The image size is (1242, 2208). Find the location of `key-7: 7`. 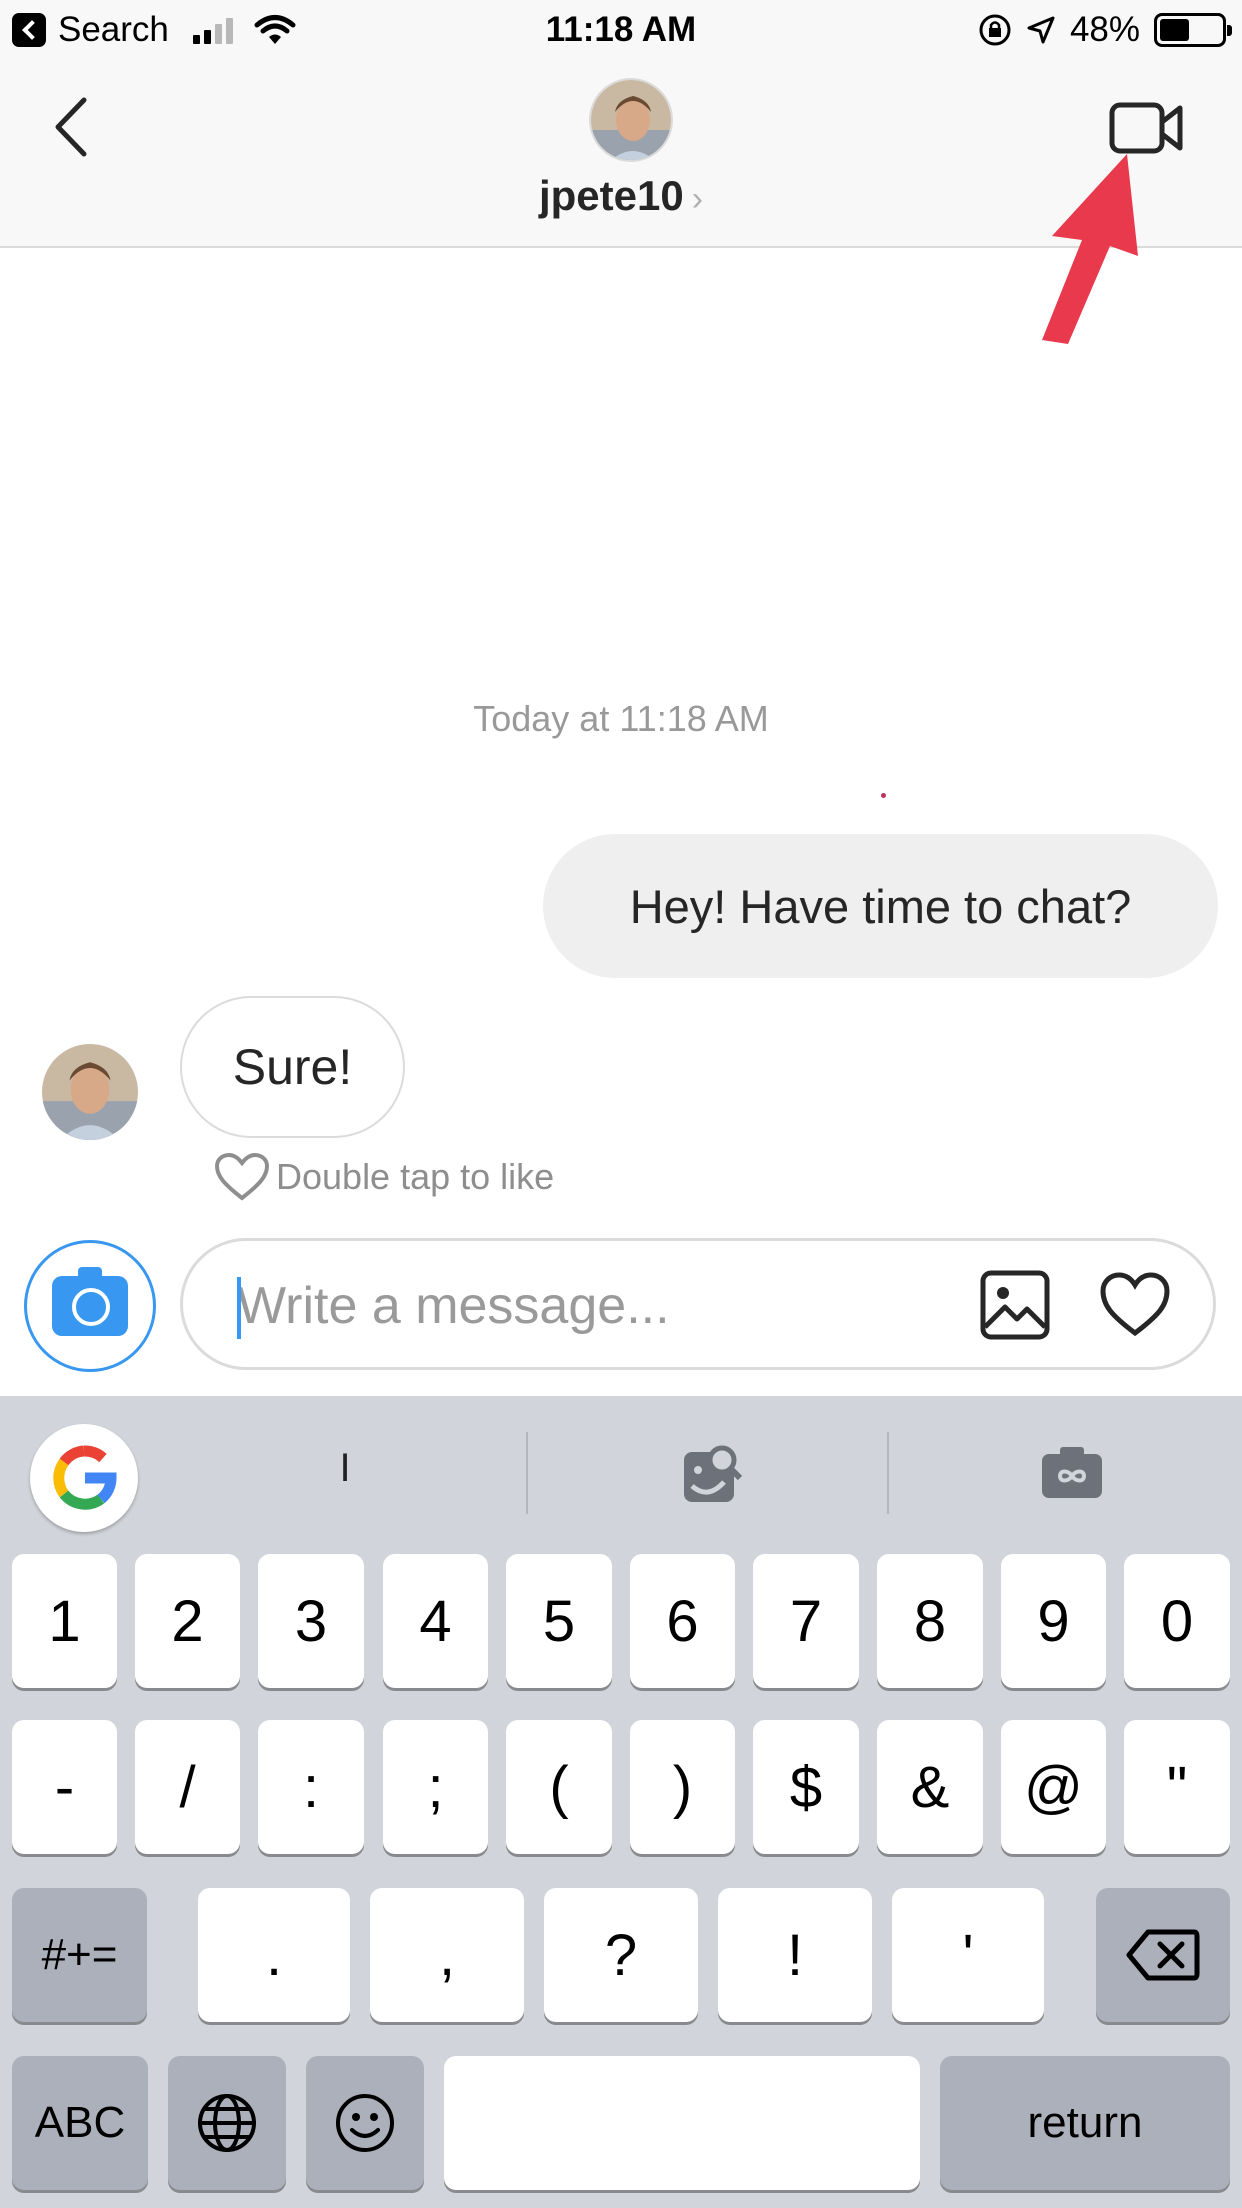

key-7: 7 is located at coordinates (806, 1621).